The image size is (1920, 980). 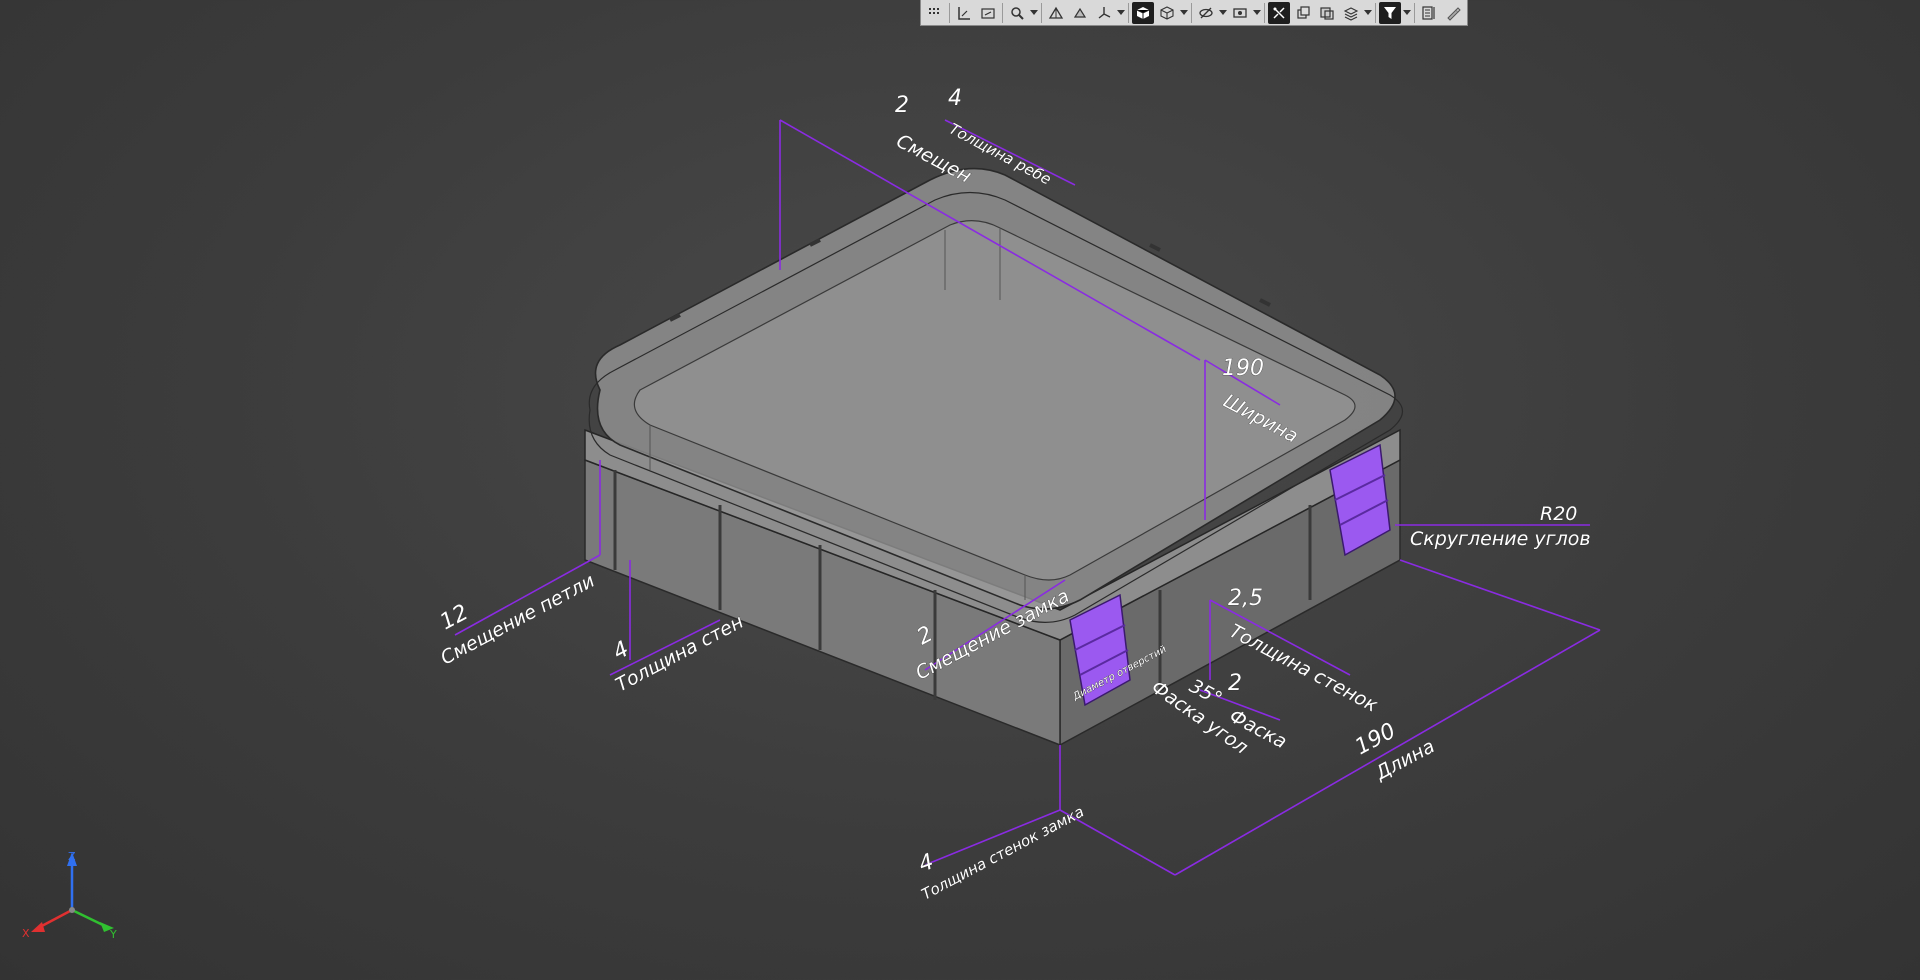 I want to click on view-mode-dropdown-icon, so click(x=1184, y=13).